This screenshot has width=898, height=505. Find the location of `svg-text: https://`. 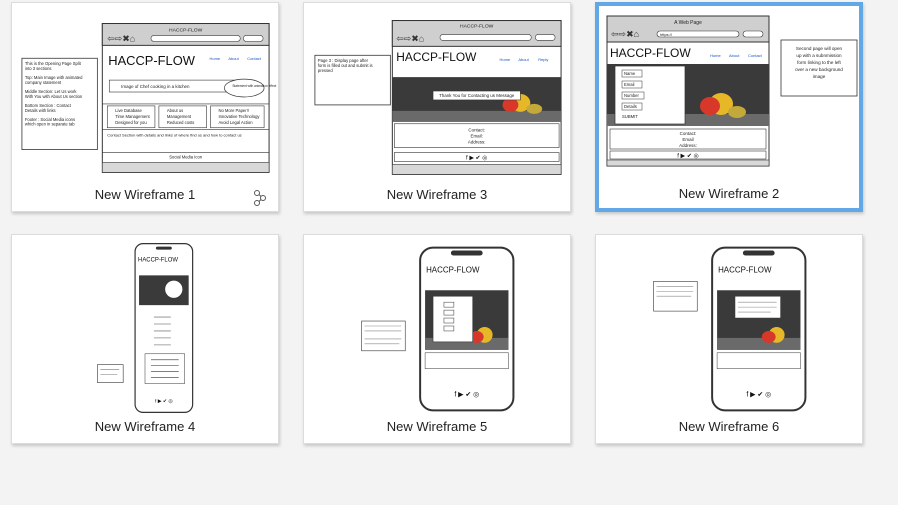

svg-text: https:// is located at coordinates (666, 34).